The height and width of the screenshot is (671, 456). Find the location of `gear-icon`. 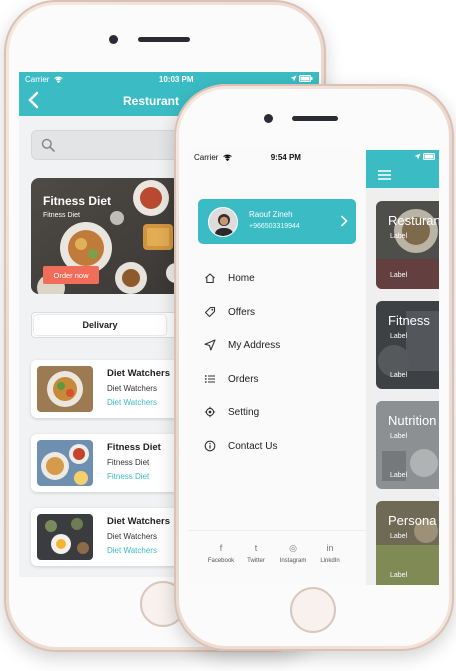

gear-icon is located at coordinates (210, 412).